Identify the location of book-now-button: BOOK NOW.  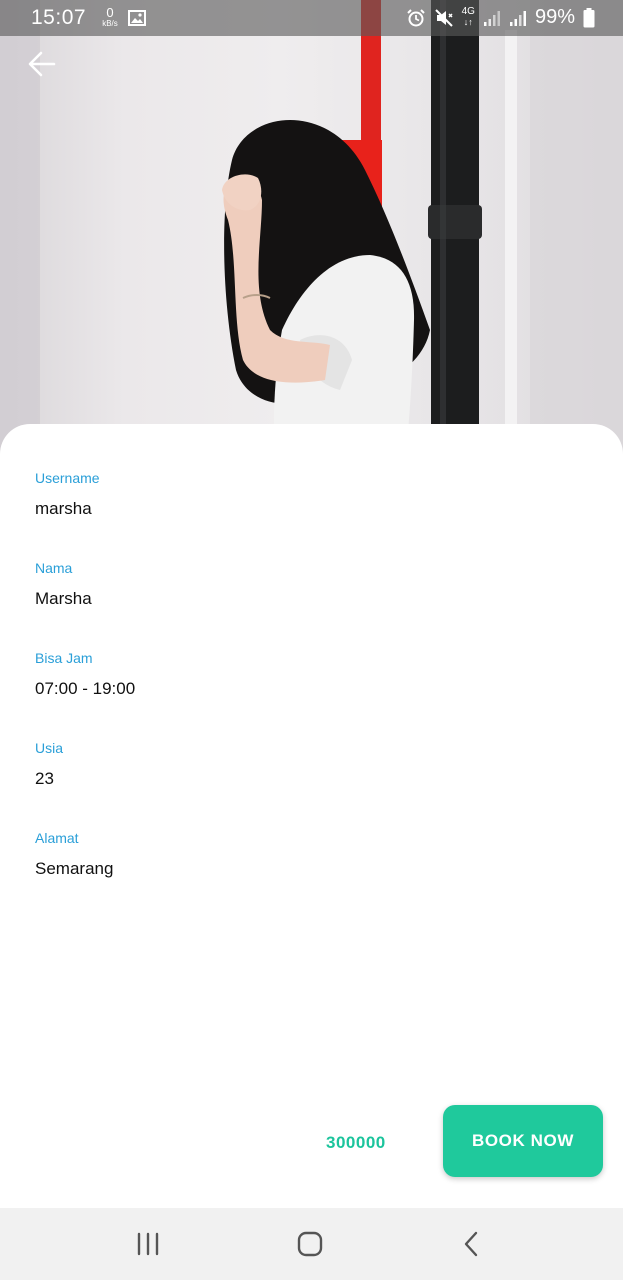
(523, 1141).